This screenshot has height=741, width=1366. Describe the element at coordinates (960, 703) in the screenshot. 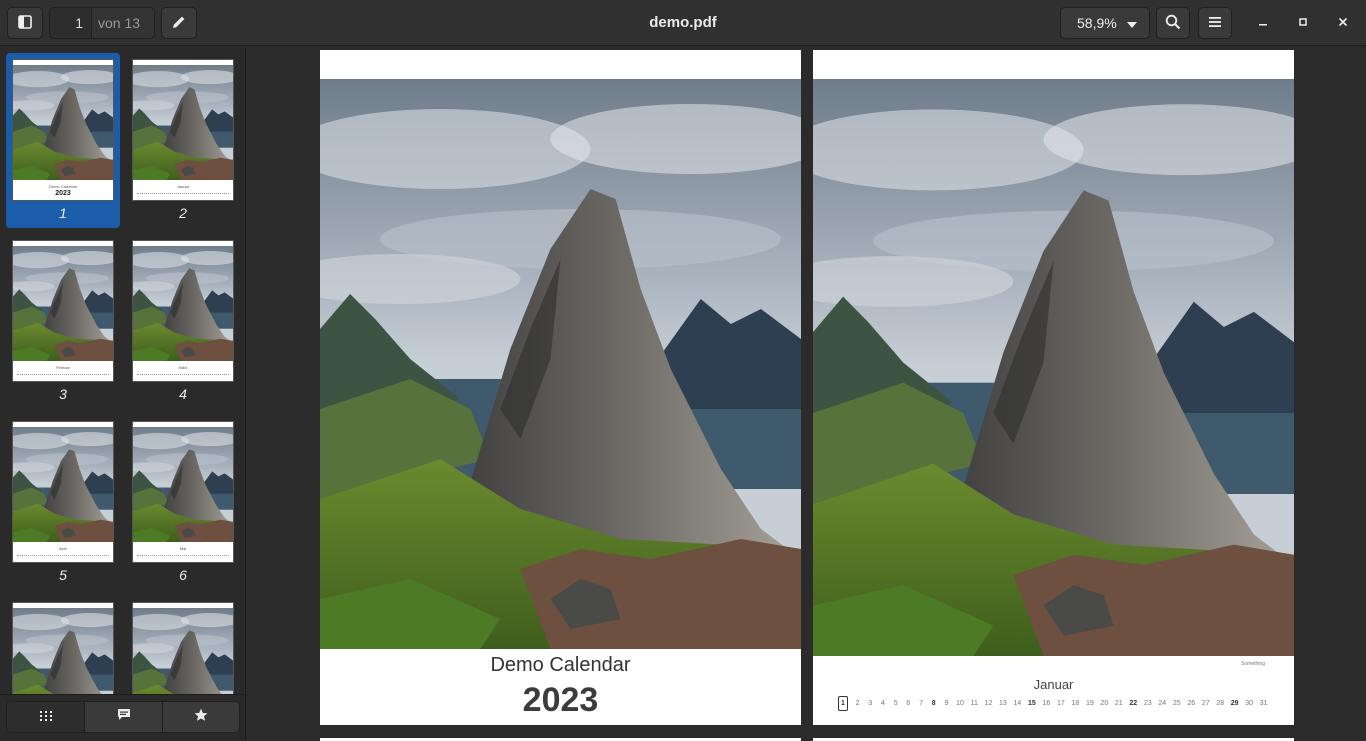

I see `calendar-day: 10` at that location.